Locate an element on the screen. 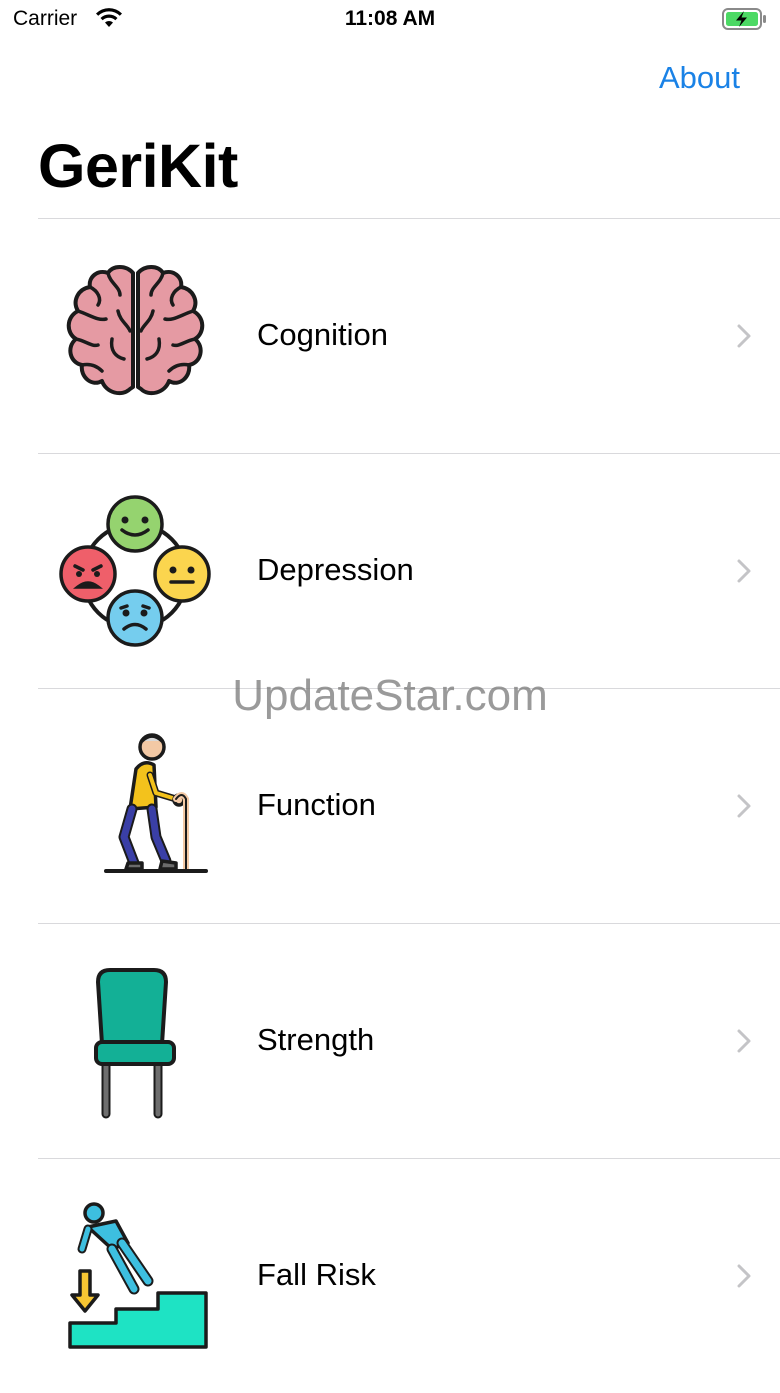 This screenshot has height=1393, width=780. chair-icon is located at coordinates (135, 1043).